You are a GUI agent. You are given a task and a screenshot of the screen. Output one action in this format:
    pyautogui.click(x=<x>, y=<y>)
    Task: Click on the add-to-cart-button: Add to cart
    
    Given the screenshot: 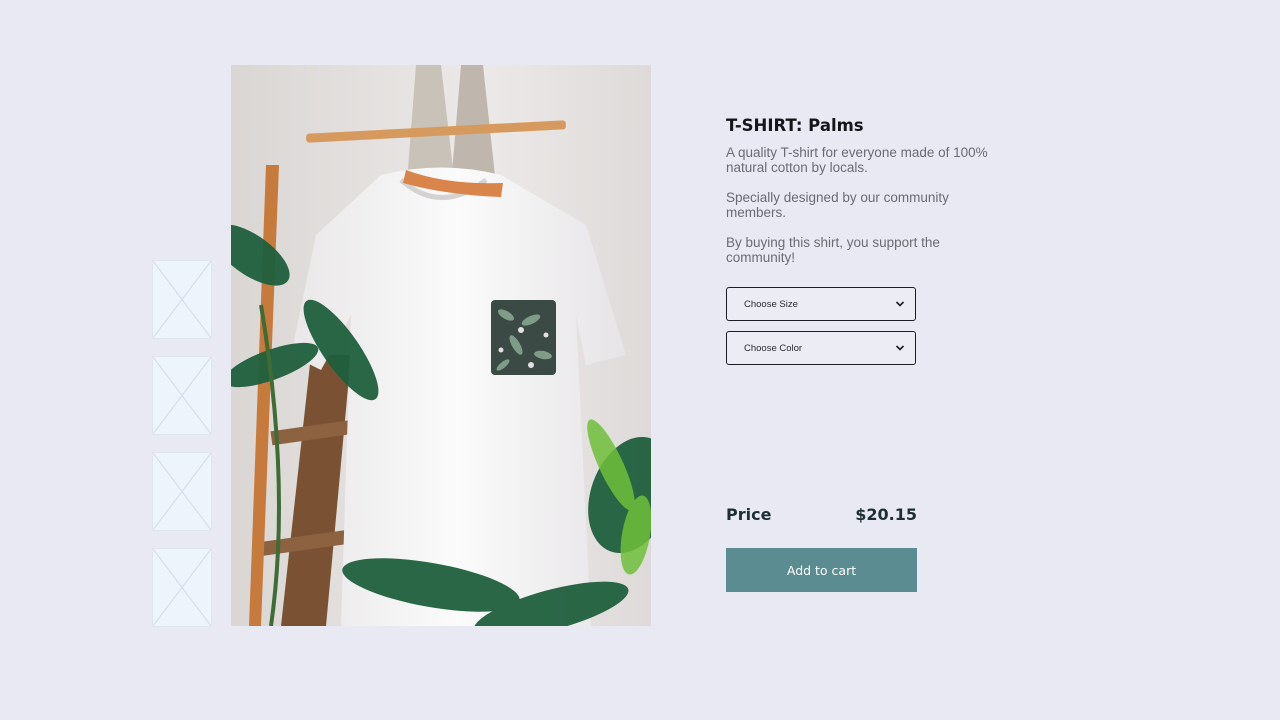 What is the action you would take?
    pyautogui.click(x=821, y=570)
    